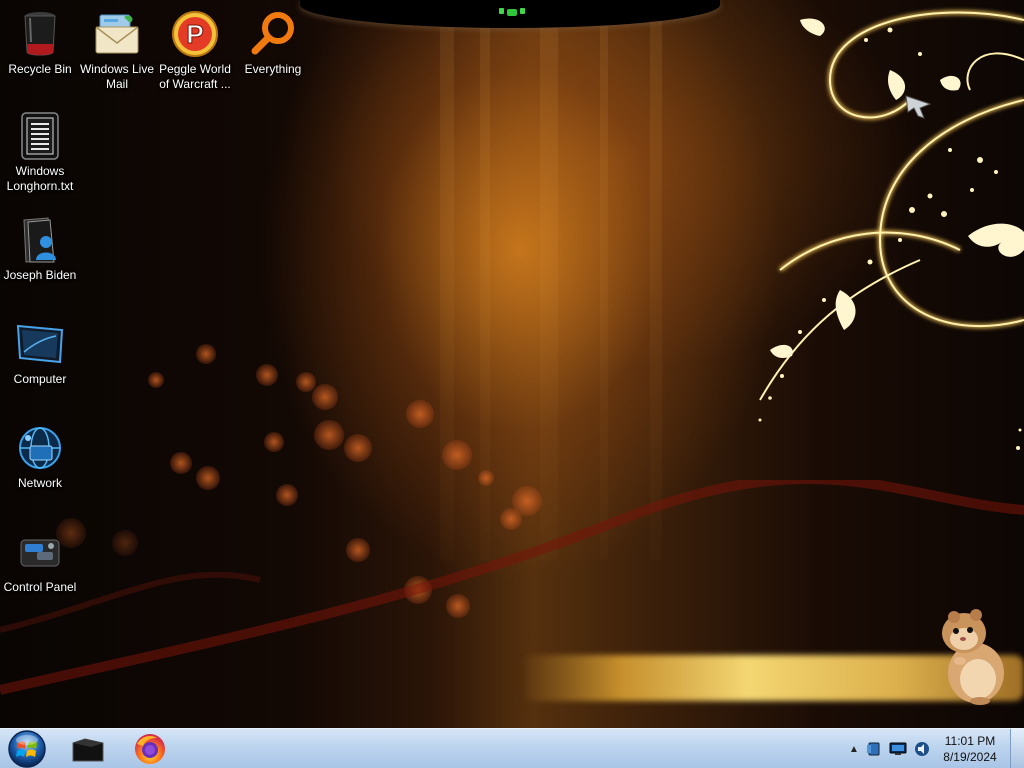 Image resolution: width=1024 pixels, height=768 pixels. What do you see at coordinates (922, 749) in the screenshot?
I see `volume-icon` at bounding box center [922, 749].